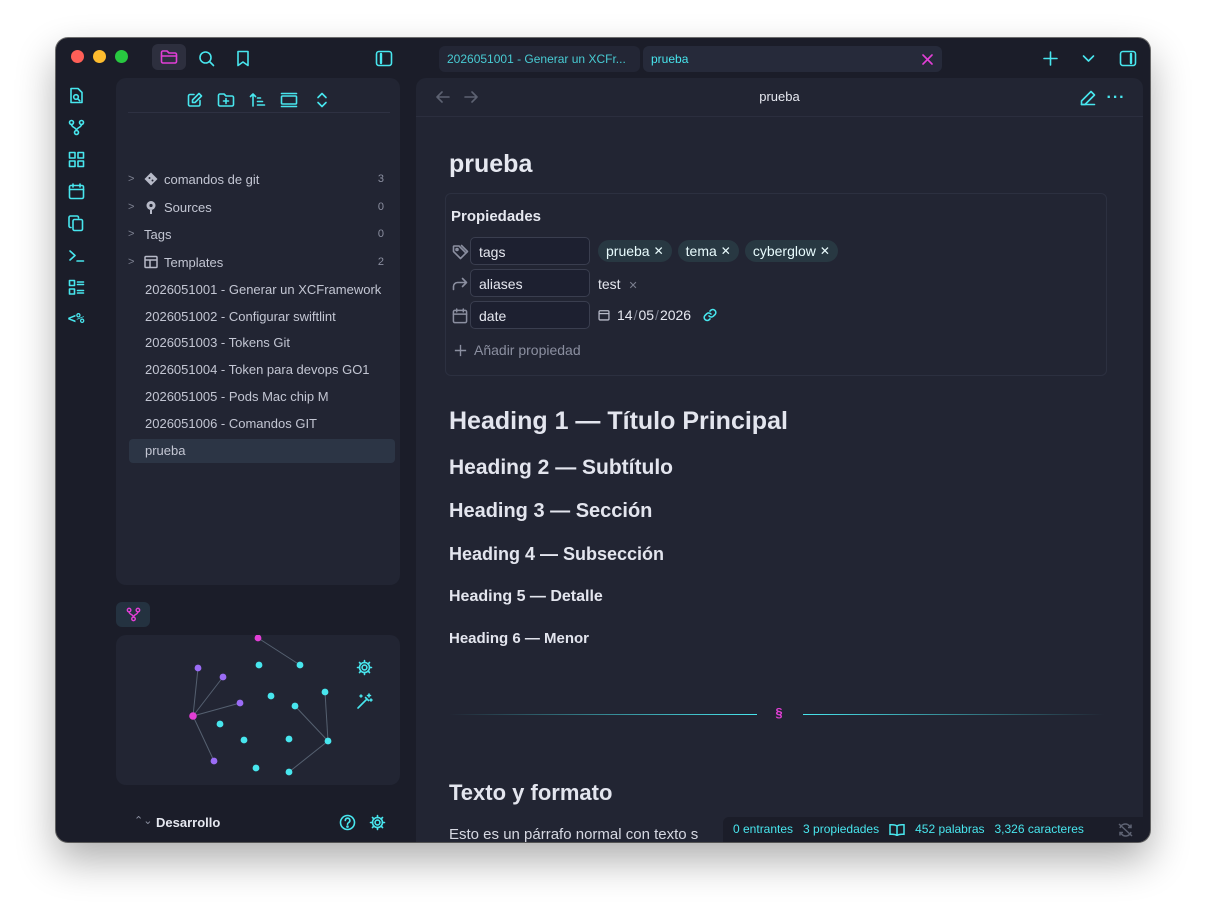 Image resolution: width=1207 pixels, height=917 pixels. Describe the element at coordinates (708, 251) in the screenshot. I see `tag-pill-tema: tema ✕` at that location.